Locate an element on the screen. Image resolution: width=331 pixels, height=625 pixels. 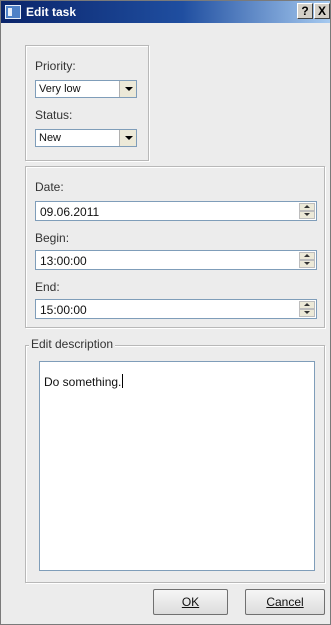
app-icon is located at coordinates (13, 12).